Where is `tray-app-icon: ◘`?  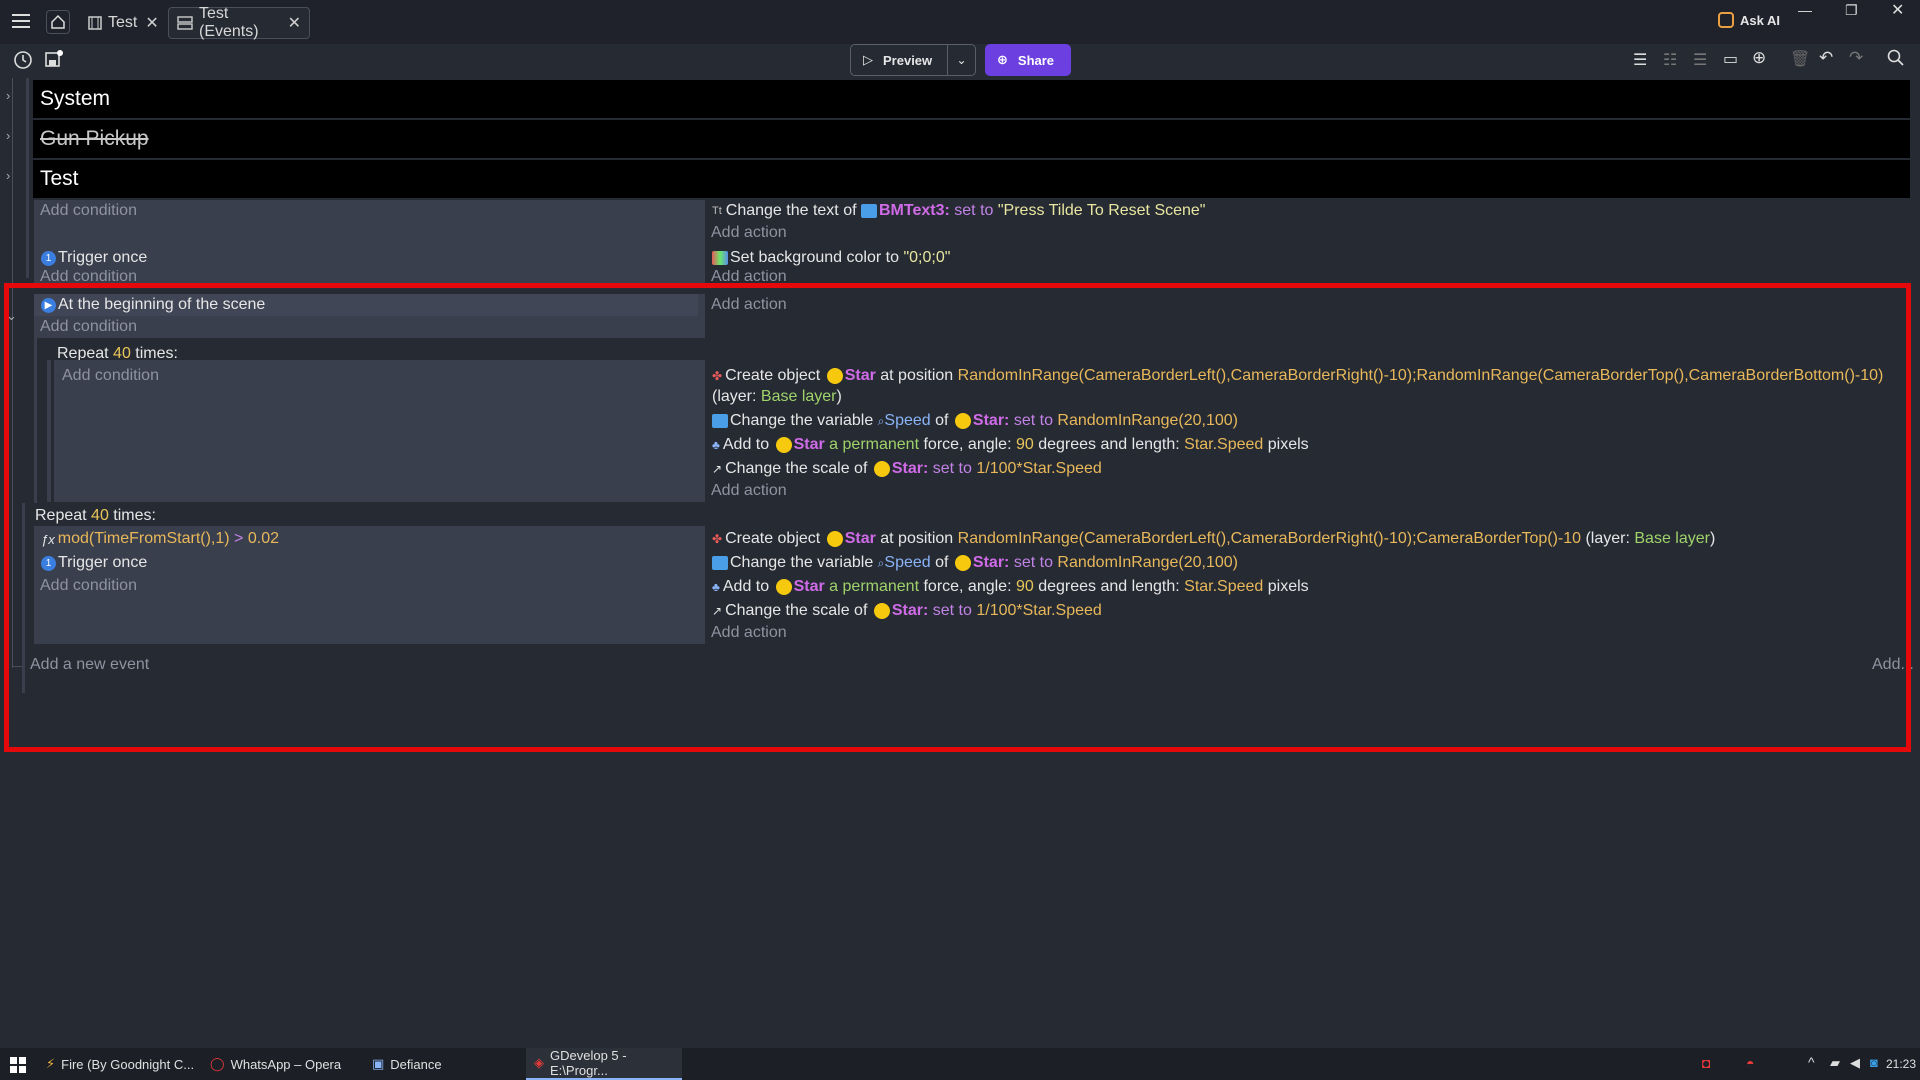 tray-app-icon: ◘ is located at coordinates (1706, 1063).